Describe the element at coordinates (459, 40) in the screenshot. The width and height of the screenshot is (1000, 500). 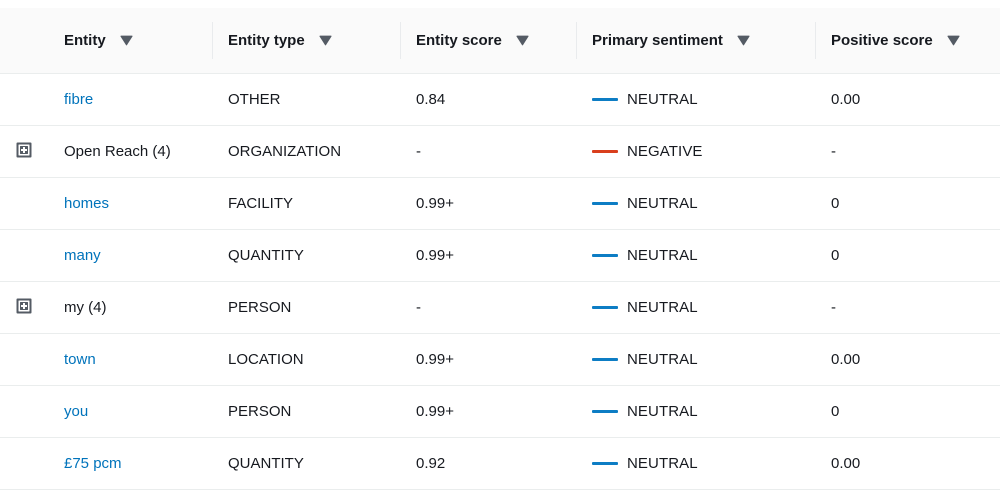
I see `column-header-entity-score-label: Entity score` at that location.